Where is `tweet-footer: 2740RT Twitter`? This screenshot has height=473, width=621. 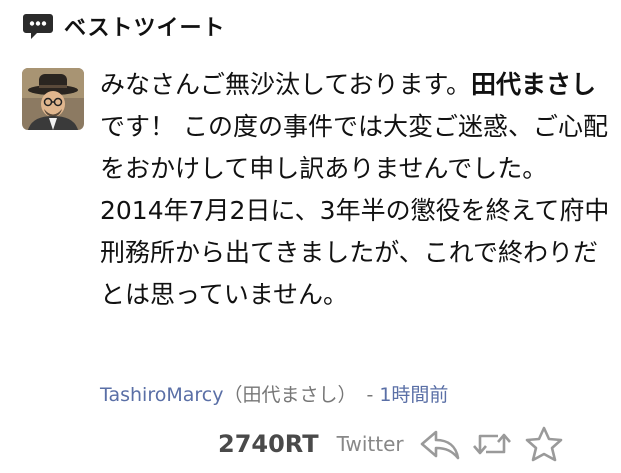 tweet-footer: 2740RT Twitter is located at coordinates (393, 444).